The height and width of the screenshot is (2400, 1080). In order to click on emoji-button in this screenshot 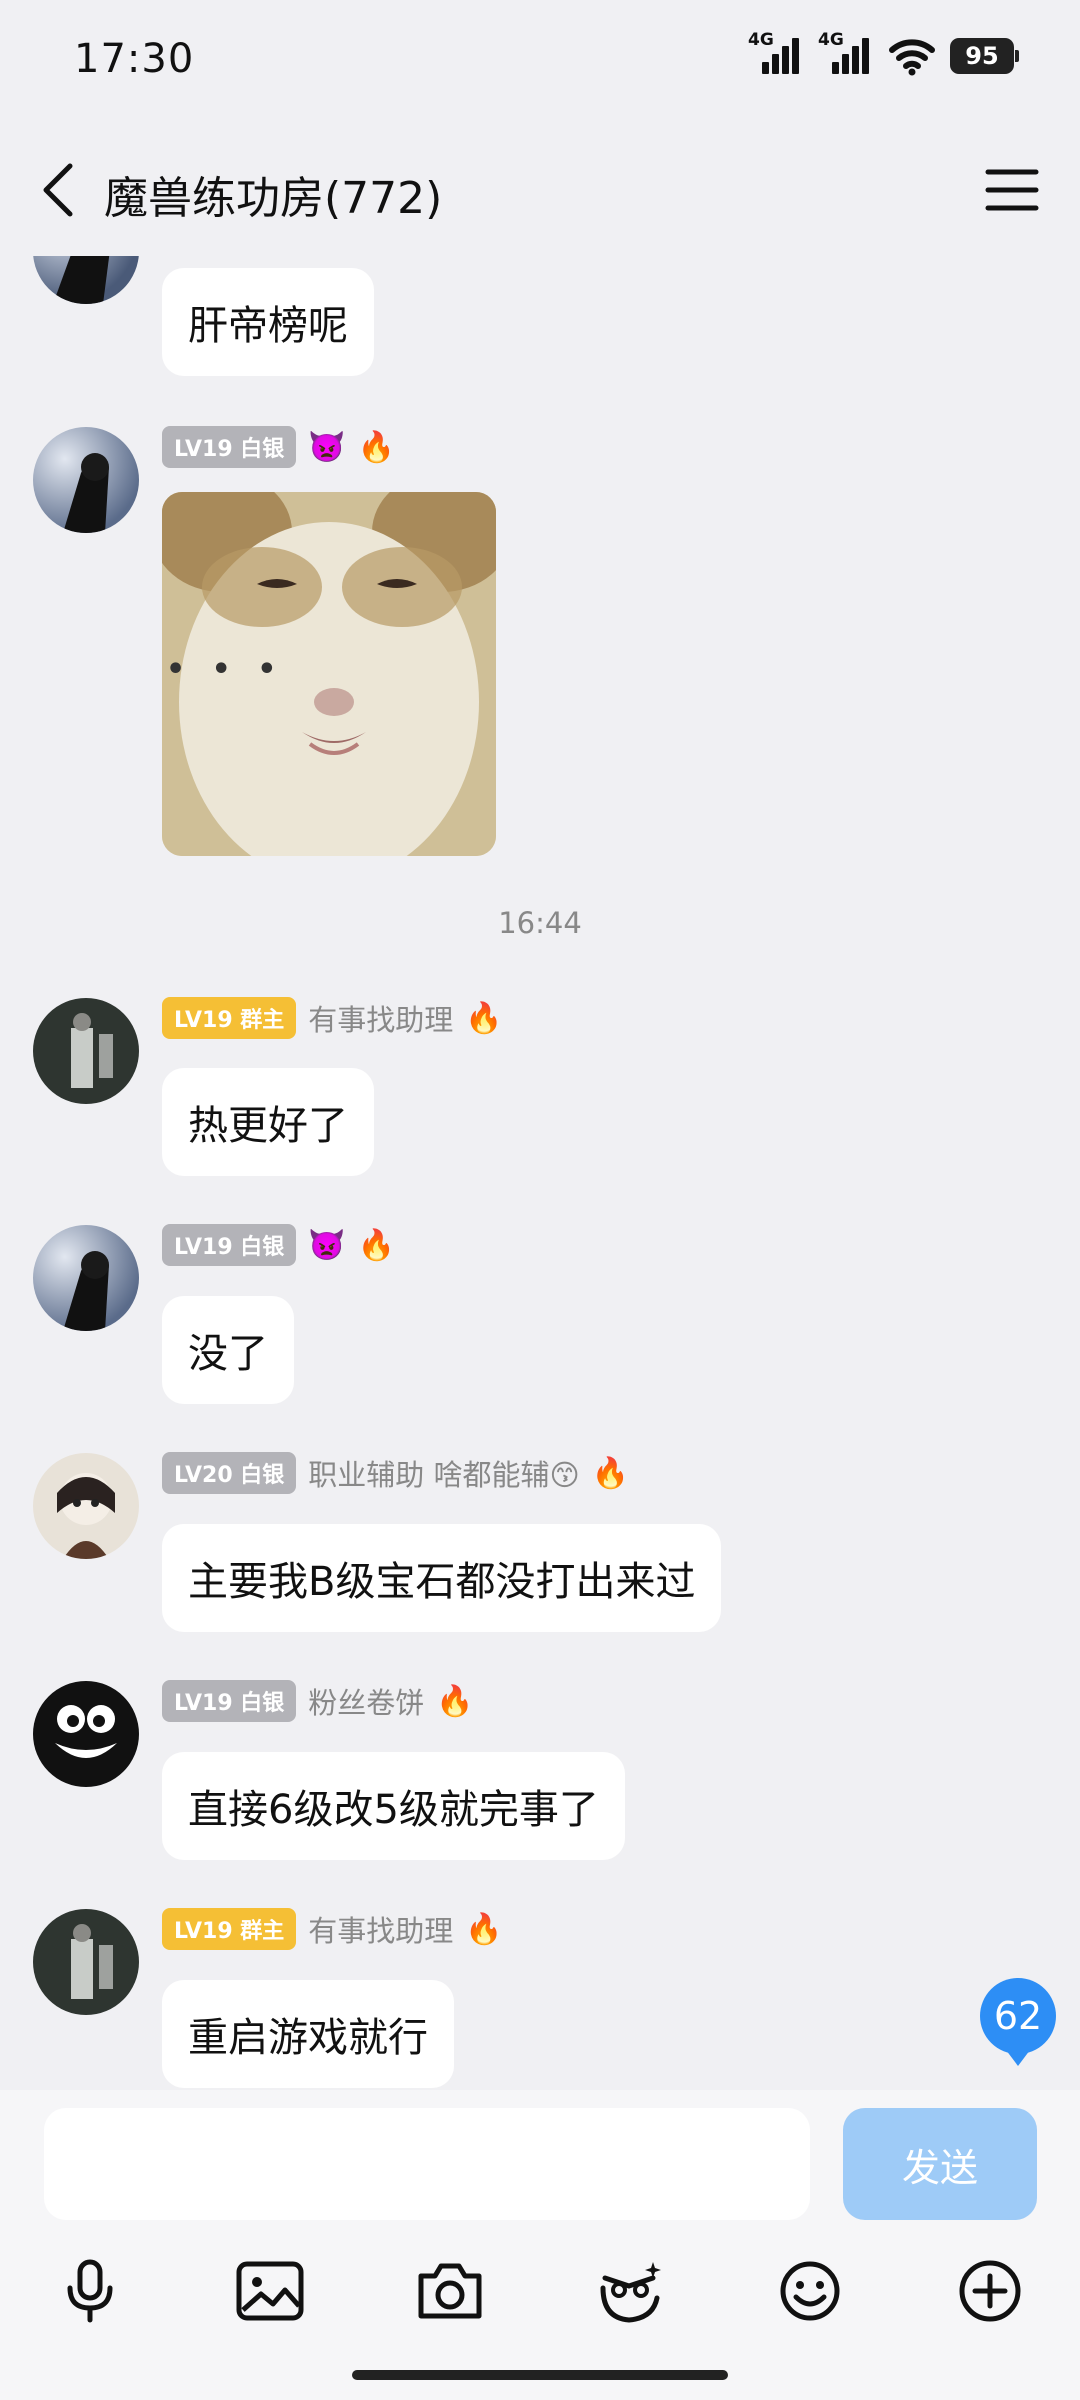, I will do `click(810, 2291)`.